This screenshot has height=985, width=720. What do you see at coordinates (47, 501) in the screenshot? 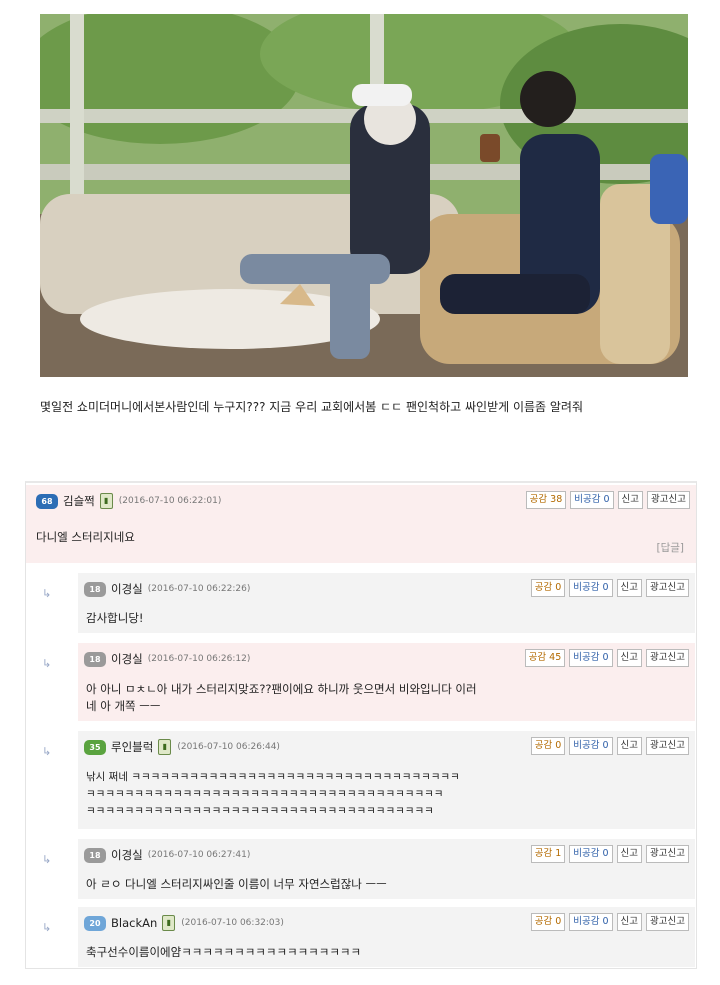
I see `level-badge-icon: 68` at bounding box center [47, 501].